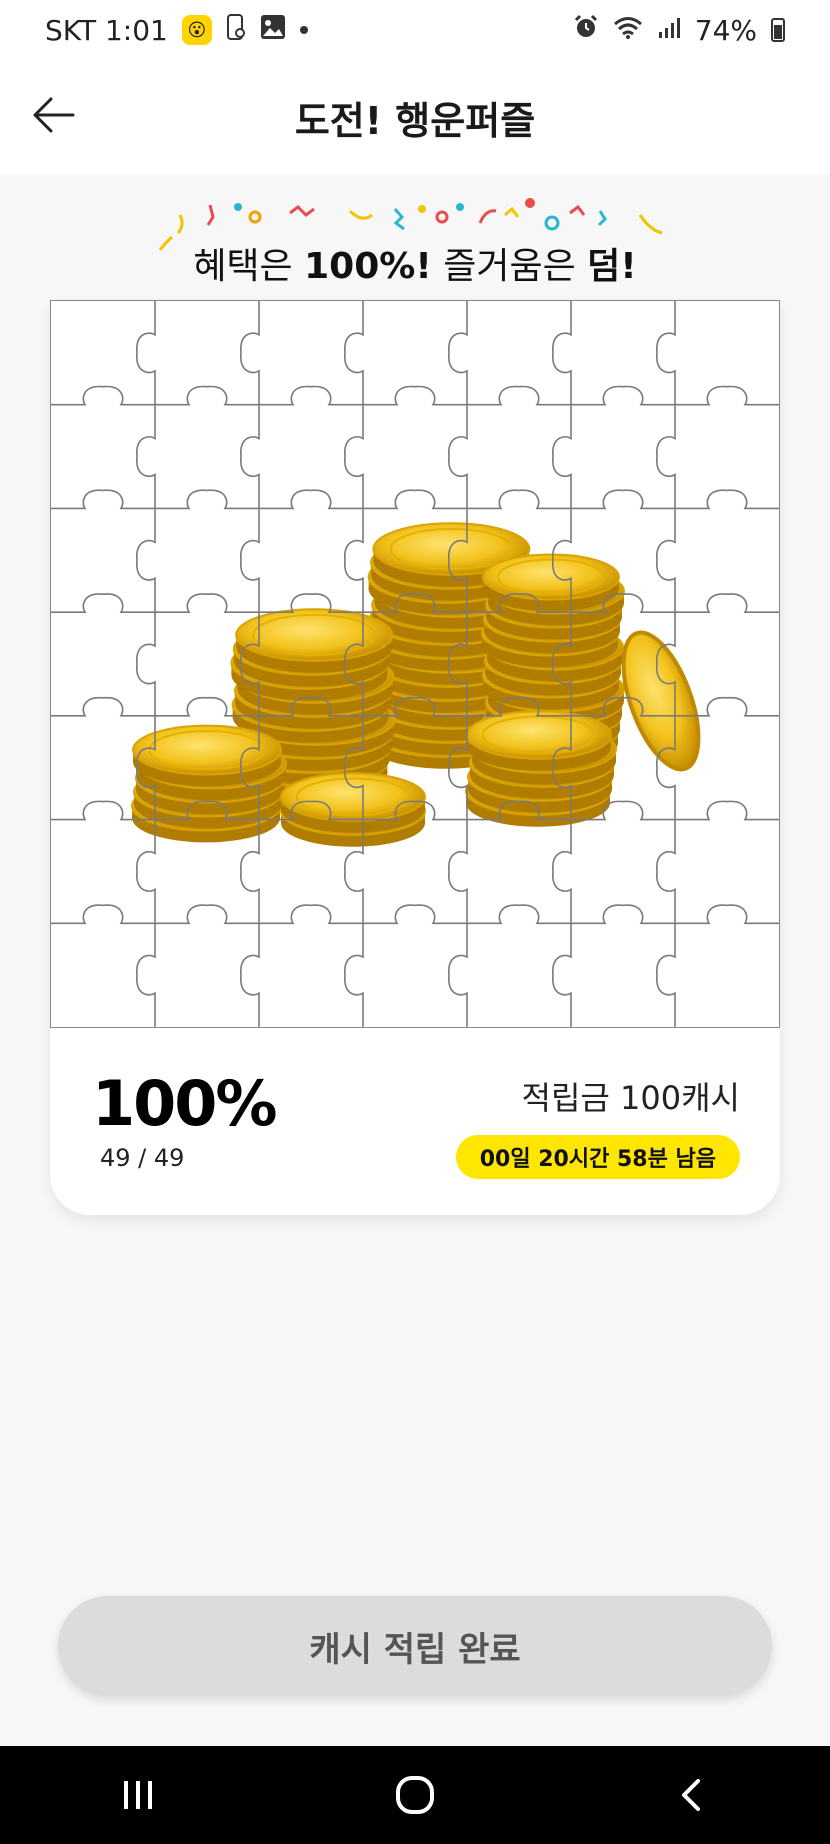  I want to click on cash-complete-button: 캐시 적립 완료, so click(415, 1646).